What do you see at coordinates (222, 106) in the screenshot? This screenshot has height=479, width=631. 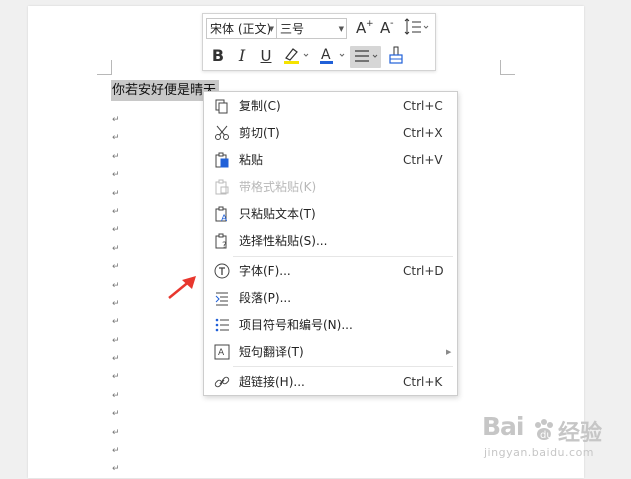 I see `copy-icon` at bounding box center [222, 106].